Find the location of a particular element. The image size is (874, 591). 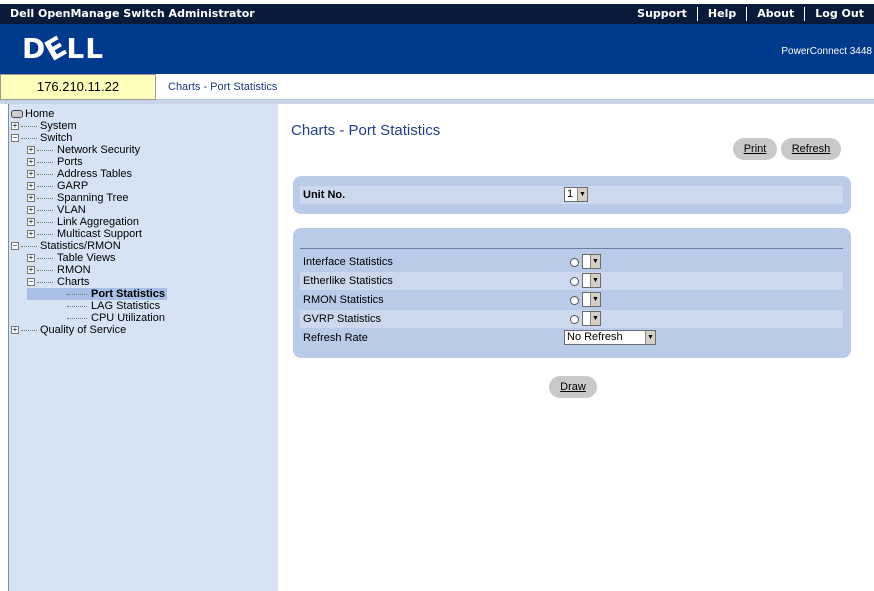

refresh-button: Refresh is located at coordinates (811, 149).